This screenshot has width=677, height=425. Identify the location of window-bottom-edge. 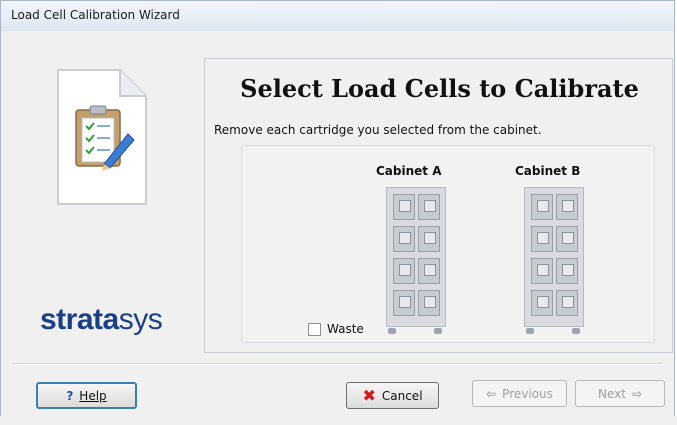
(338, 420).